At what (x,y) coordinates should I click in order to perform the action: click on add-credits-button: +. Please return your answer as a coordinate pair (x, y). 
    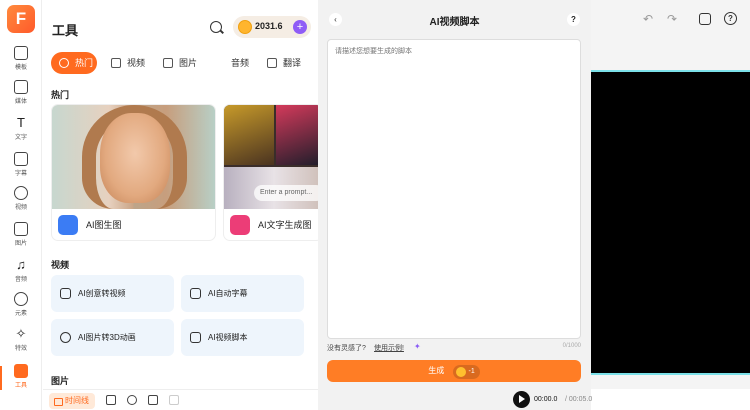
    Looking at the image, I should click on (300, 27).